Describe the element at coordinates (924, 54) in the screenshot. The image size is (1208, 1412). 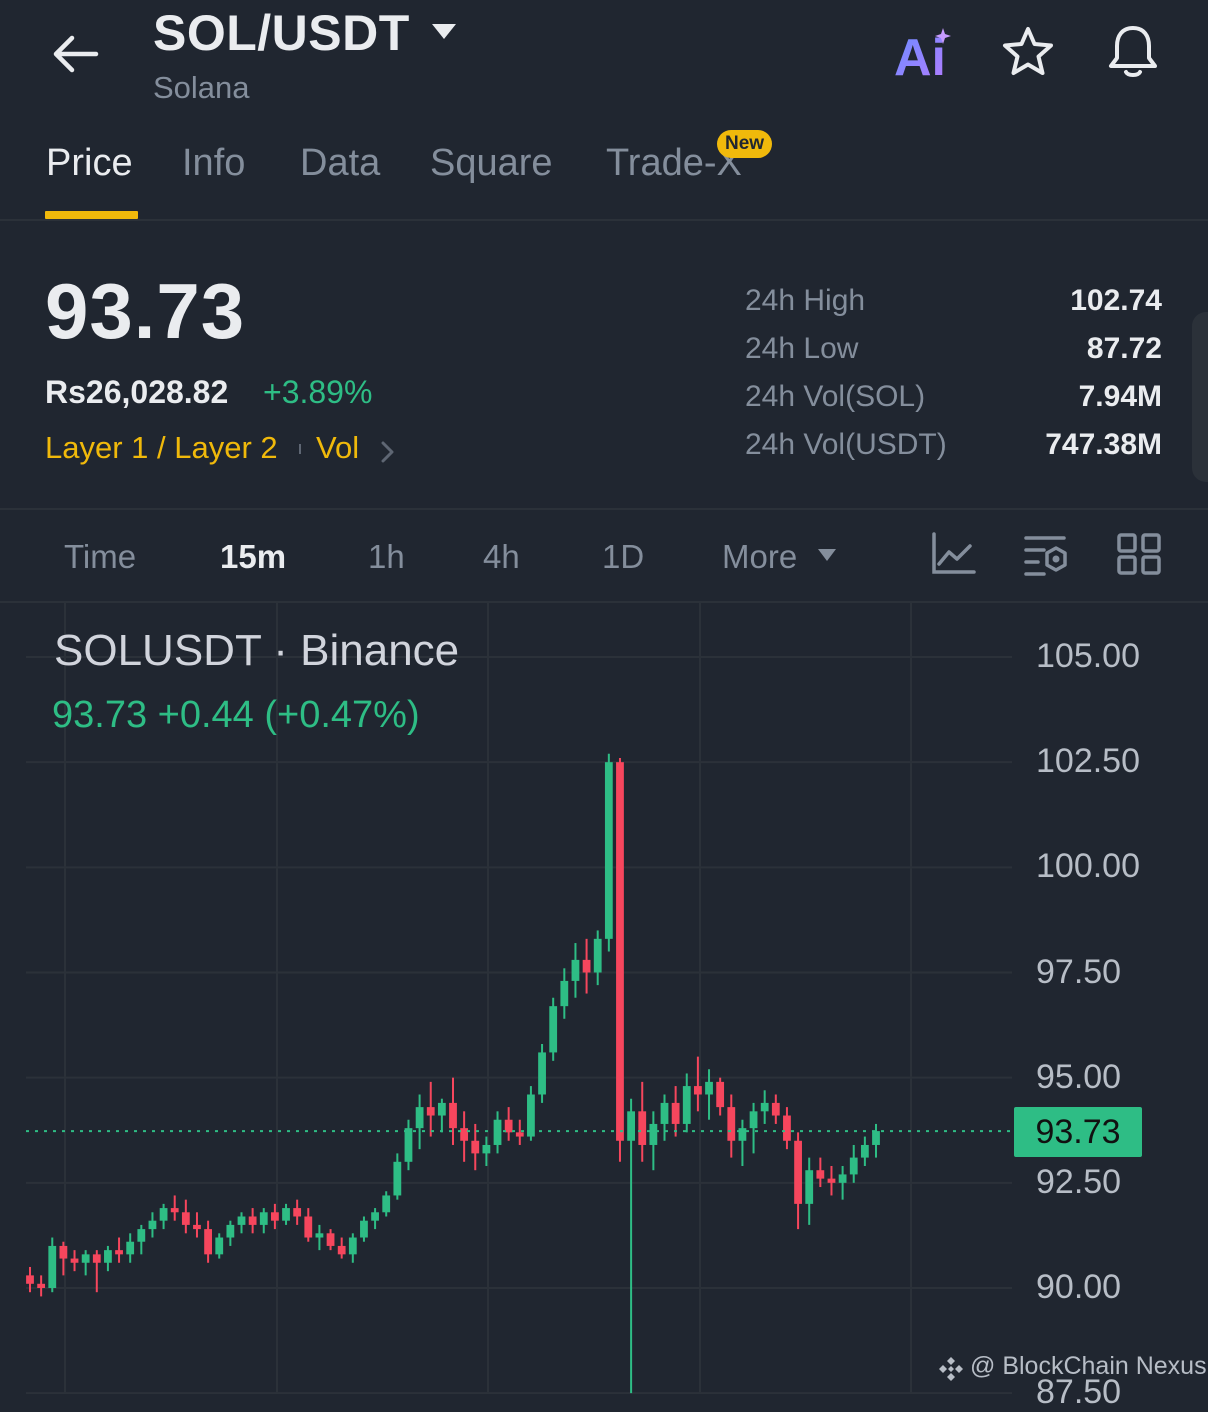
I see `ai-assistant-icon: Ai` at that location.